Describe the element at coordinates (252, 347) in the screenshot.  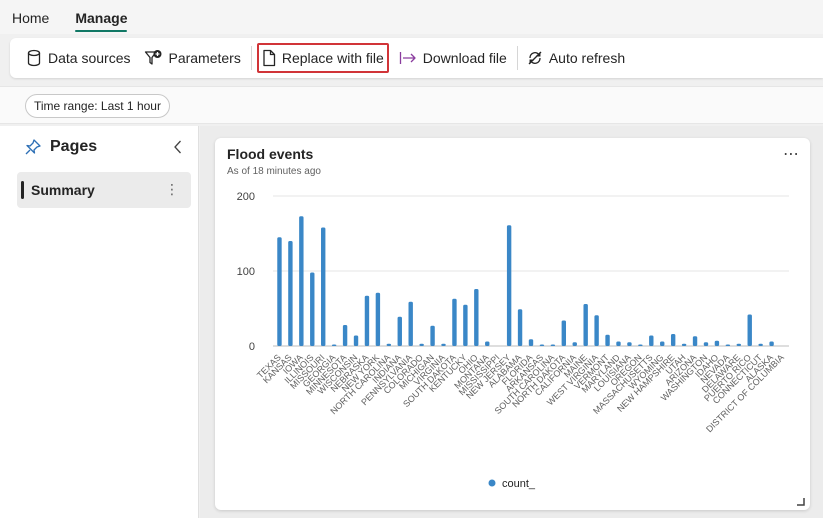
I see `y-tick-label: 0` at that location.